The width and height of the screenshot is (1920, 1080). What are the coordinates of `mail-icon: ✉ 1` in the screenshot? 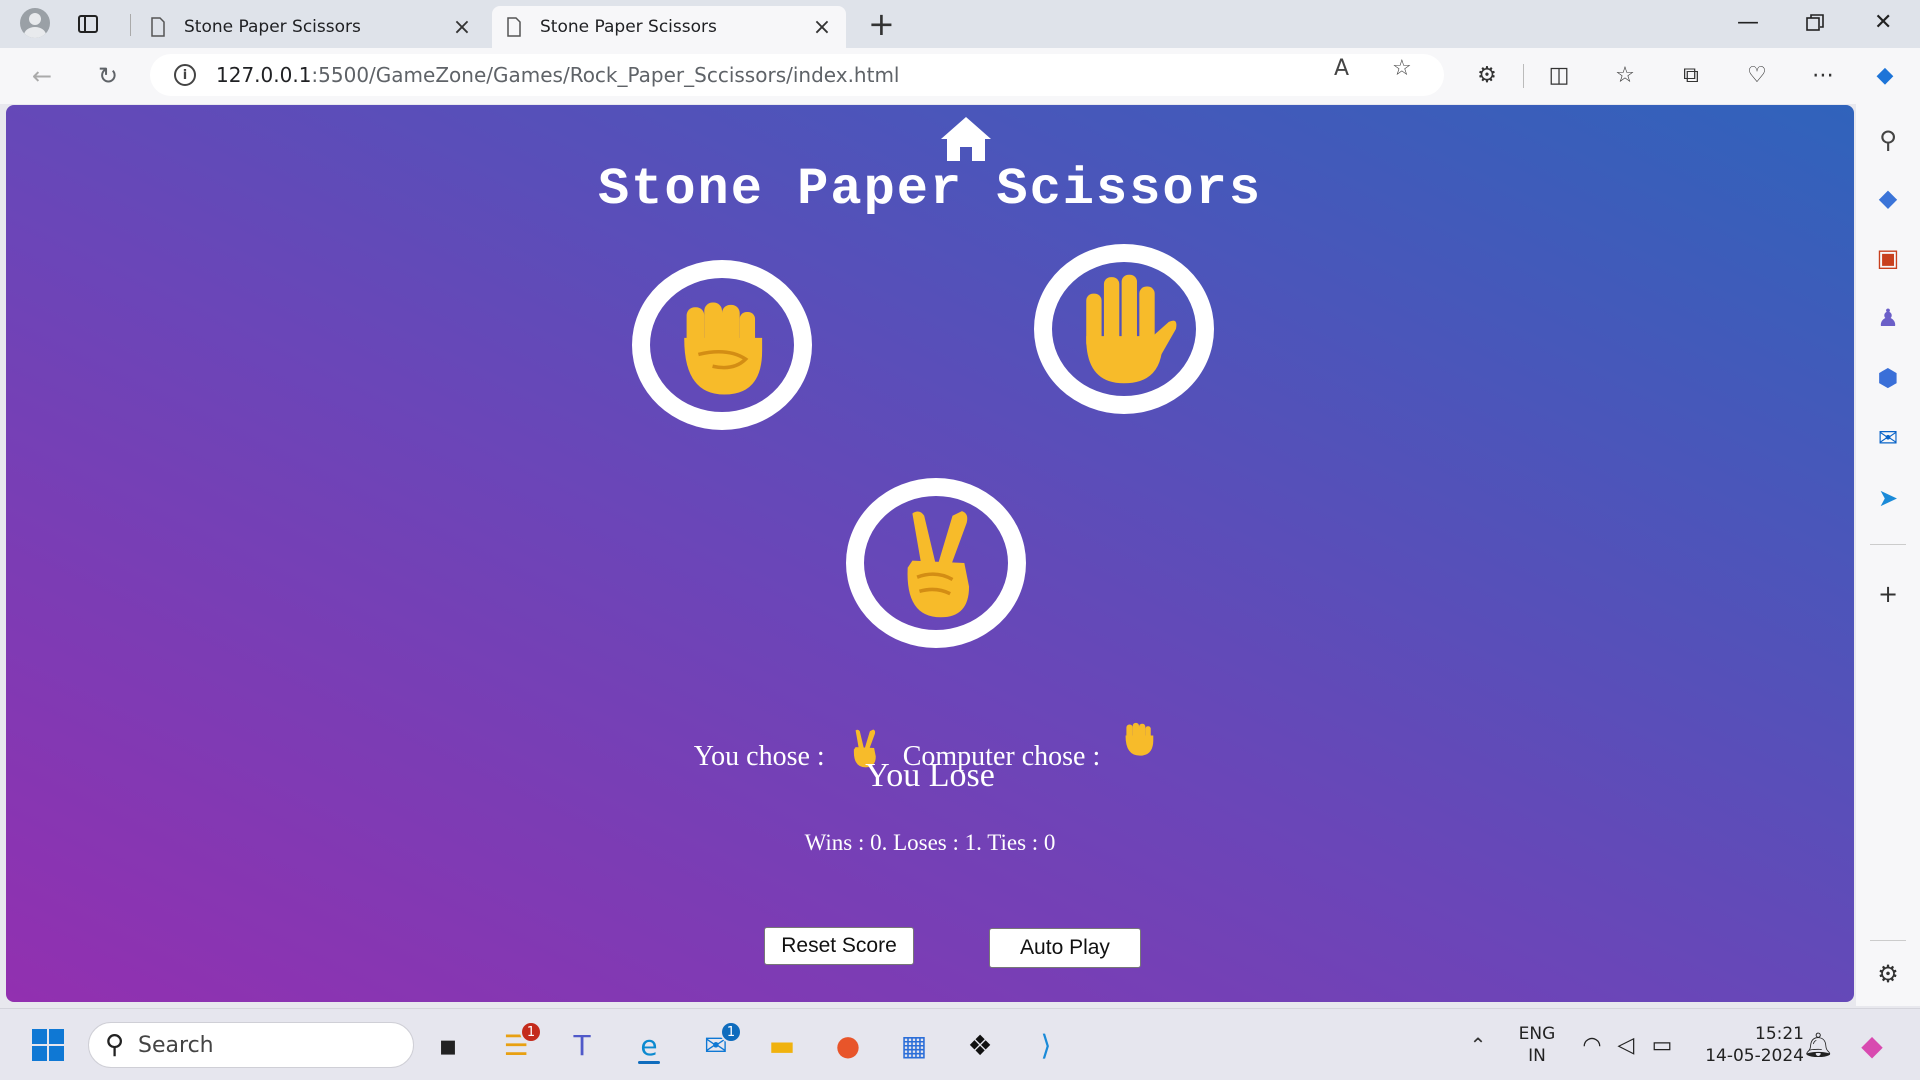 It's located at (718, 1044).